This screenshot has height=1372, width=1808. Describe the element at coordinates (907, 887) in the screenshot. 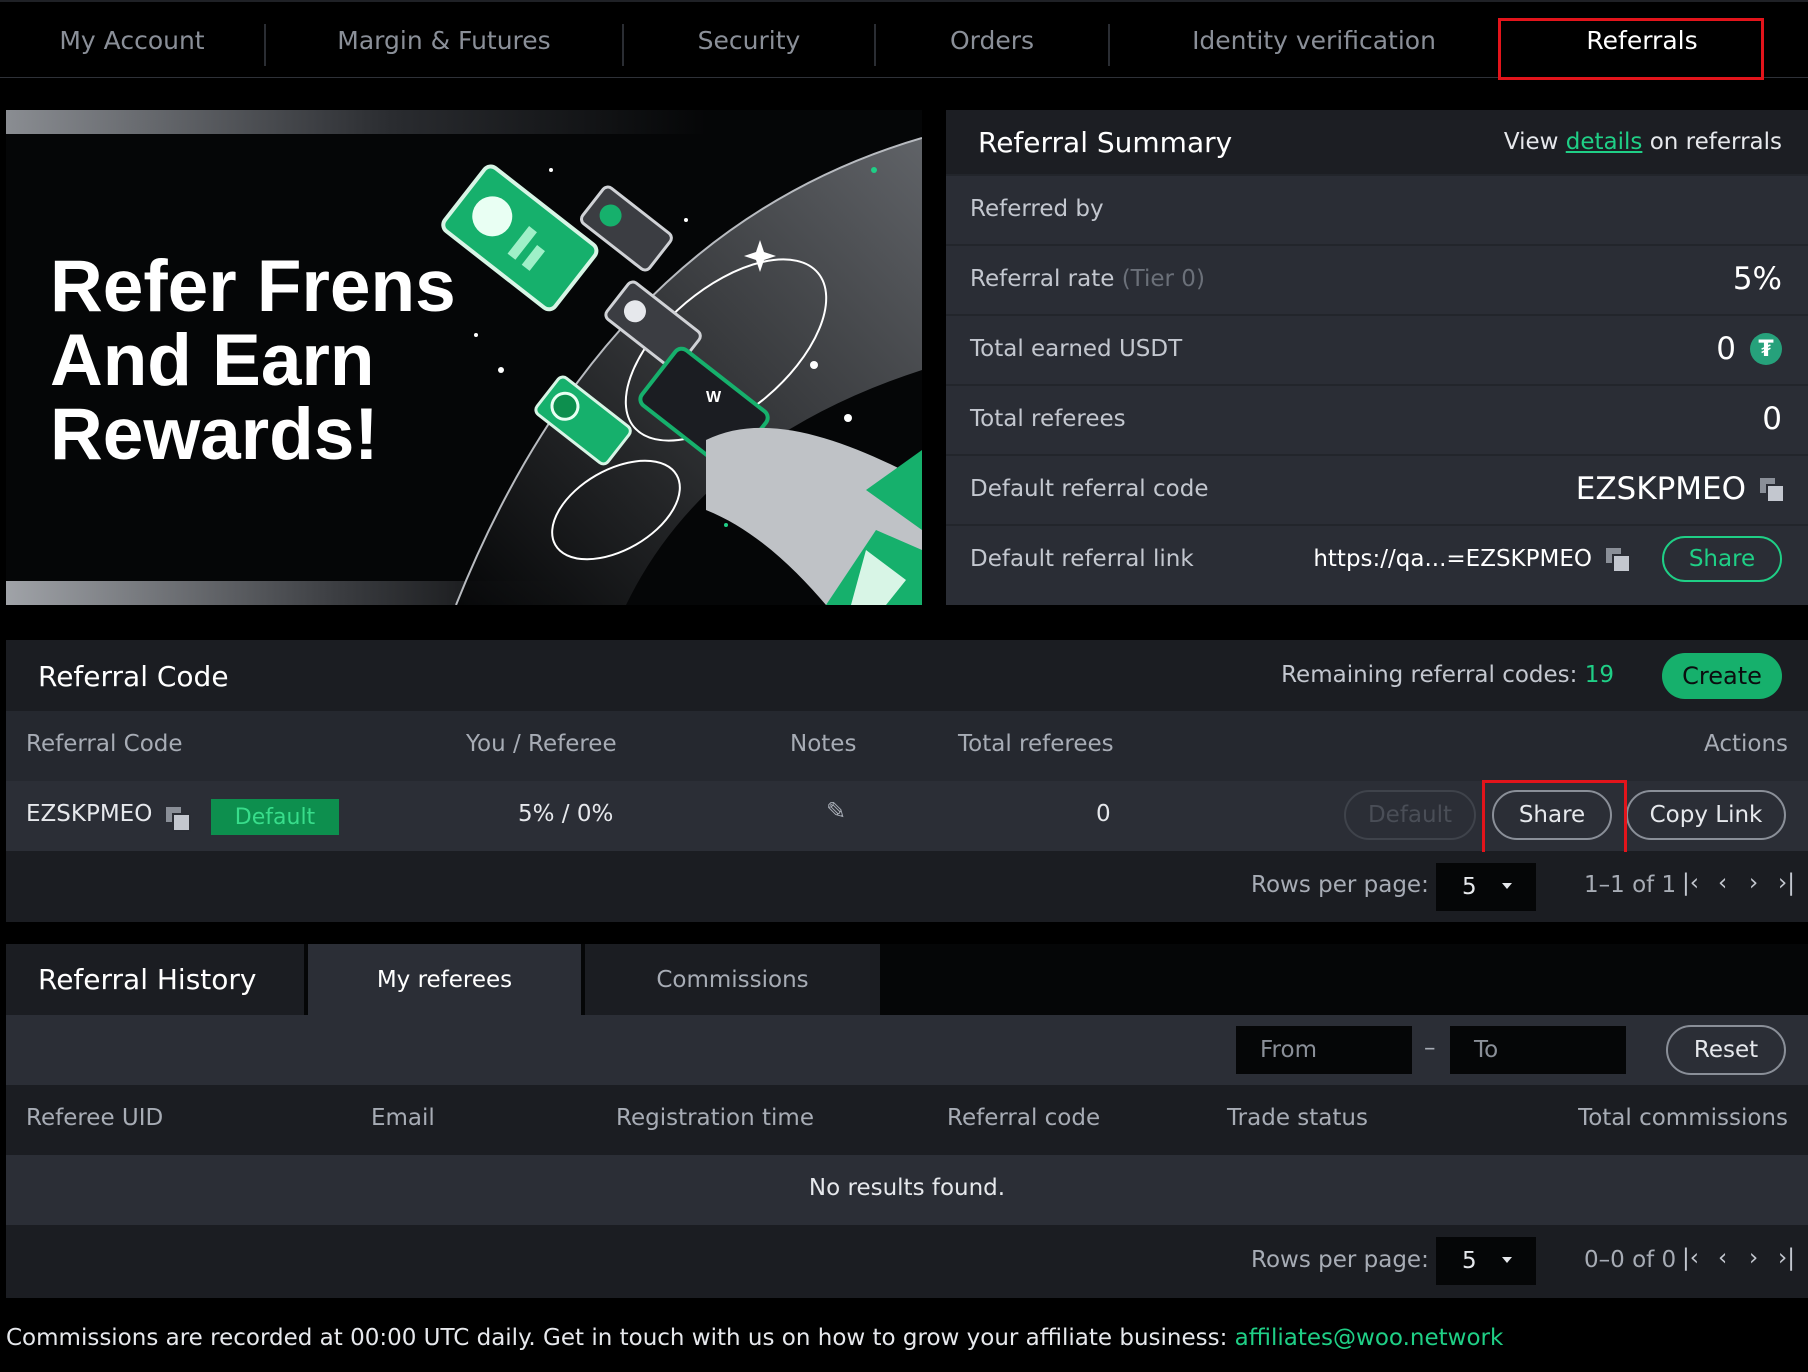

I see `referral-code-pagination: Rows per page: 5 1–1 of 1 |‹ ‹ › ›|` at that location.